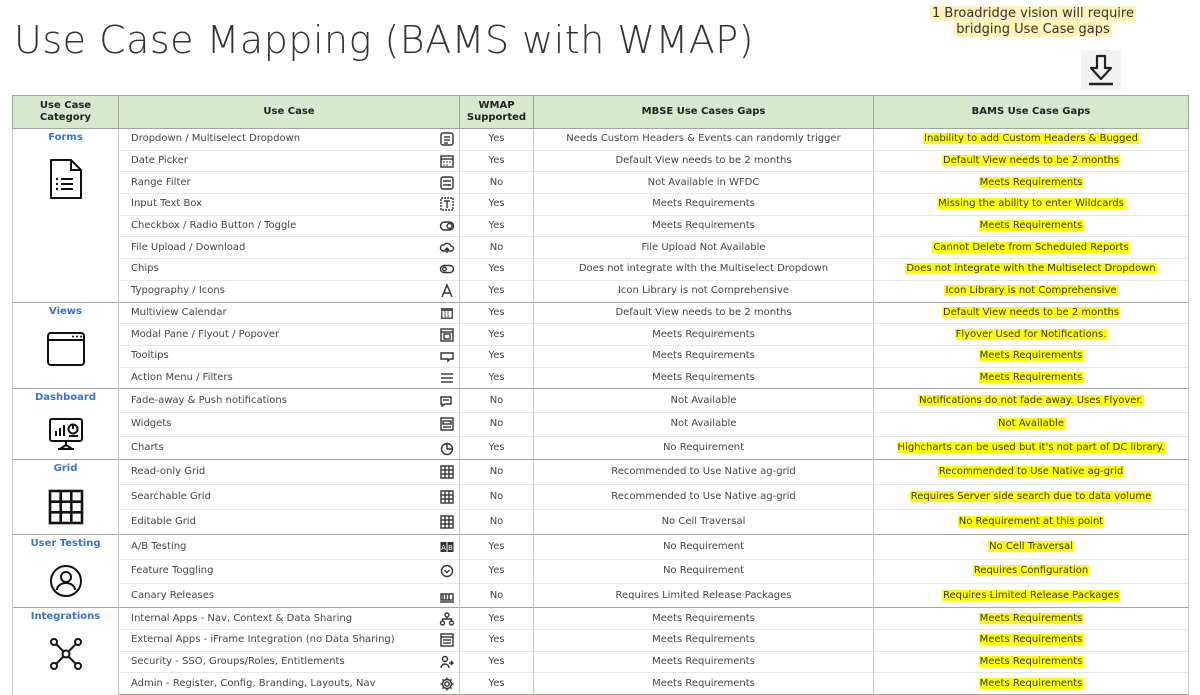  Describe the element at coordinates (147, 447) in the screenshot. I see `use-case-label: Charts` at that location.